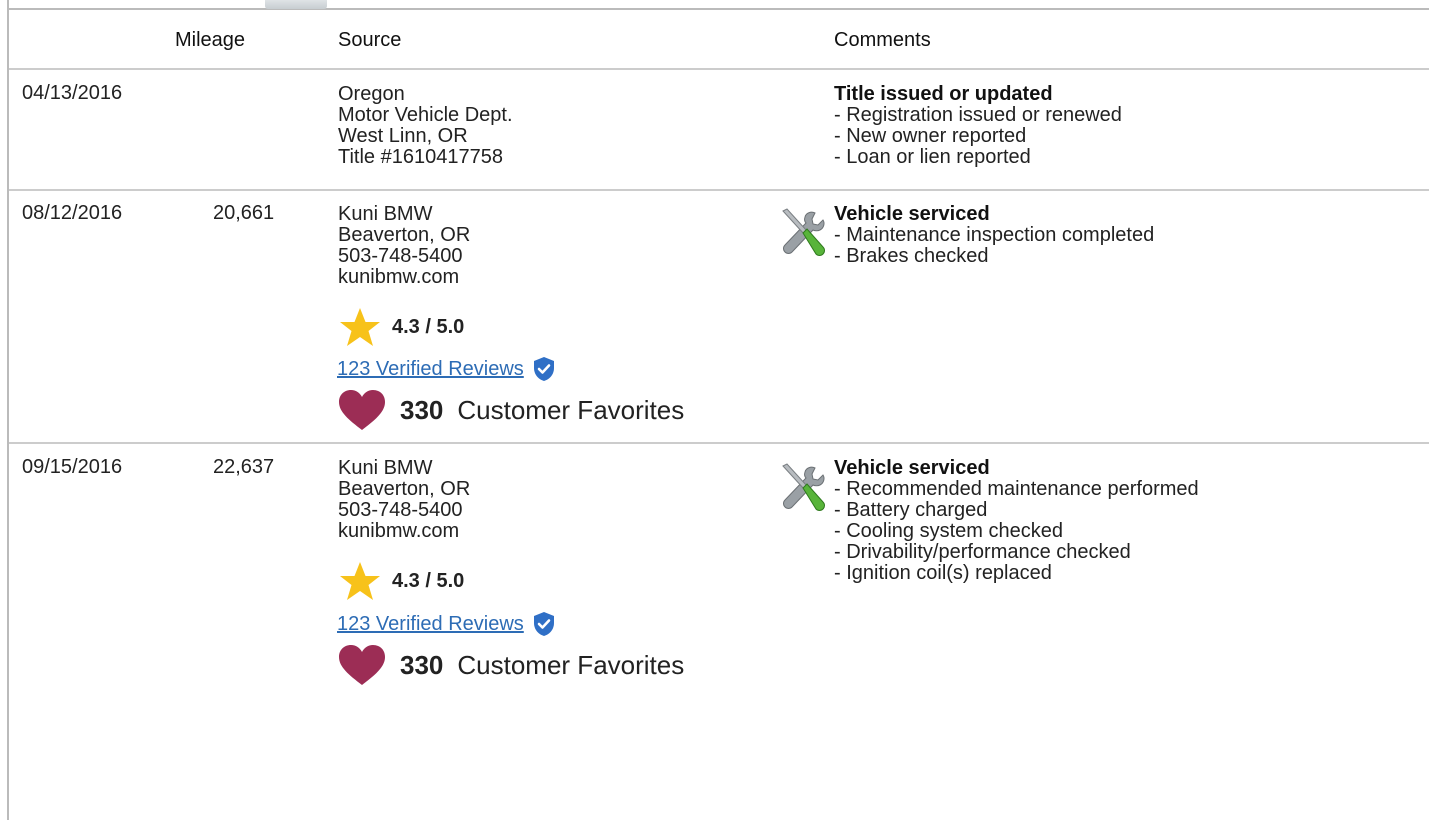 This screenshot has height=820, width=1429. I want to click on comment-item: - Cooling system checked, so click(948, 531).